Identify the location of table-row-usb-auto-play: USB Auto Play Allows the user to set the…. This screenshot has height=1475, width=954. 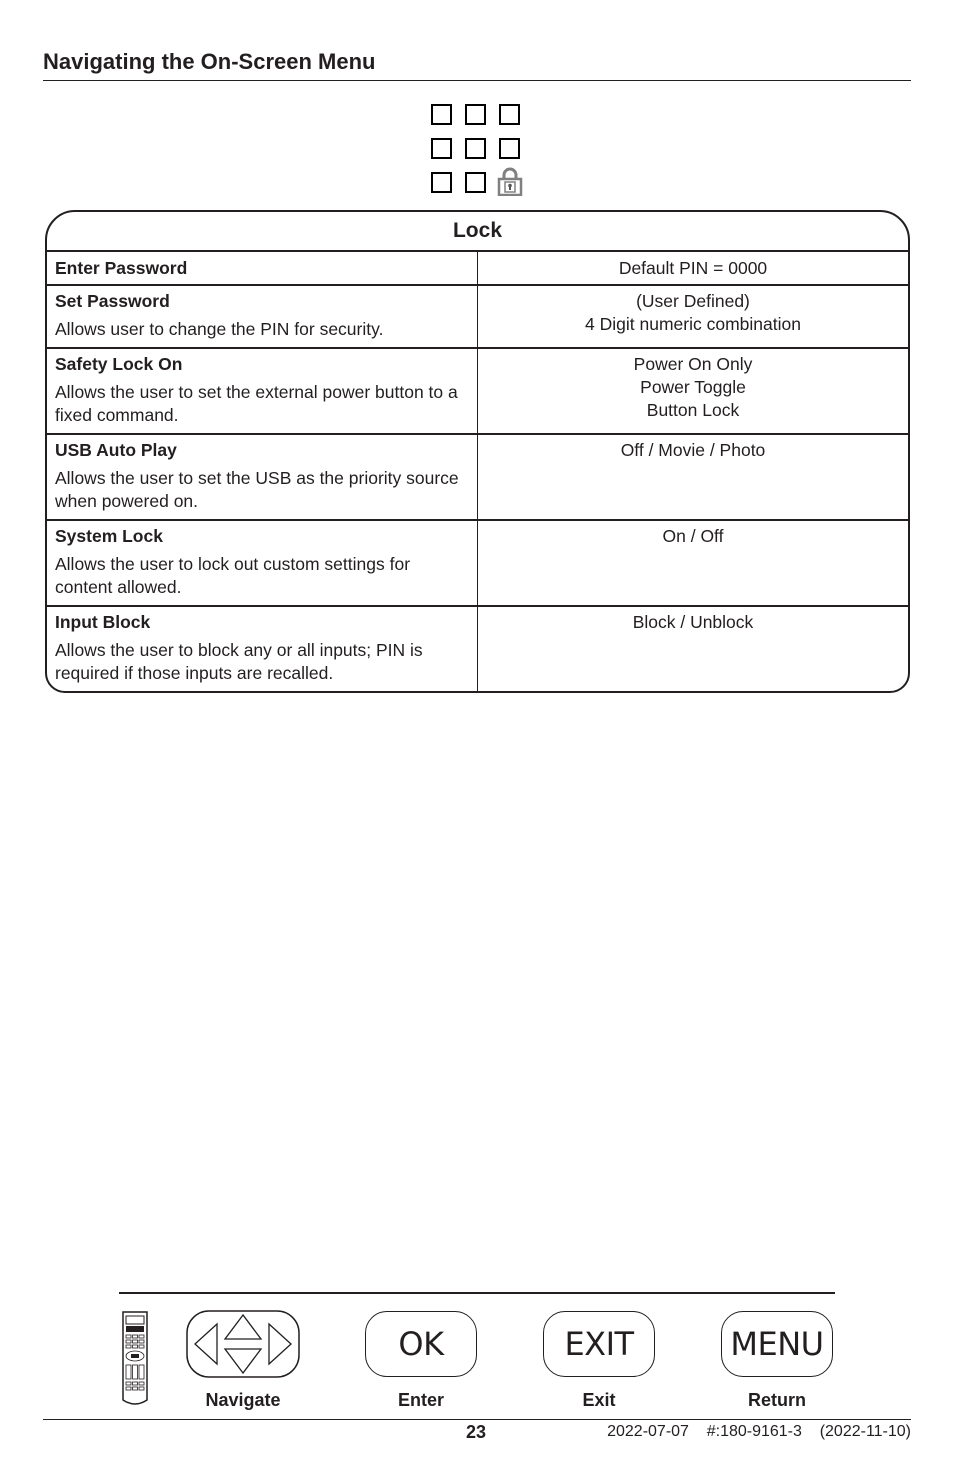
(477, 478).